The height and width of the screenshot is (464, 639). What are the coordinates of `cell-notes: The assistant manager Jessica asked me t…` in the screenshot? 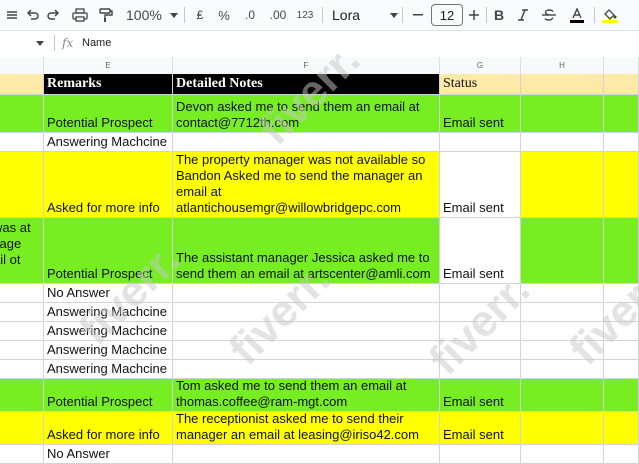 It's located at (306, 251).